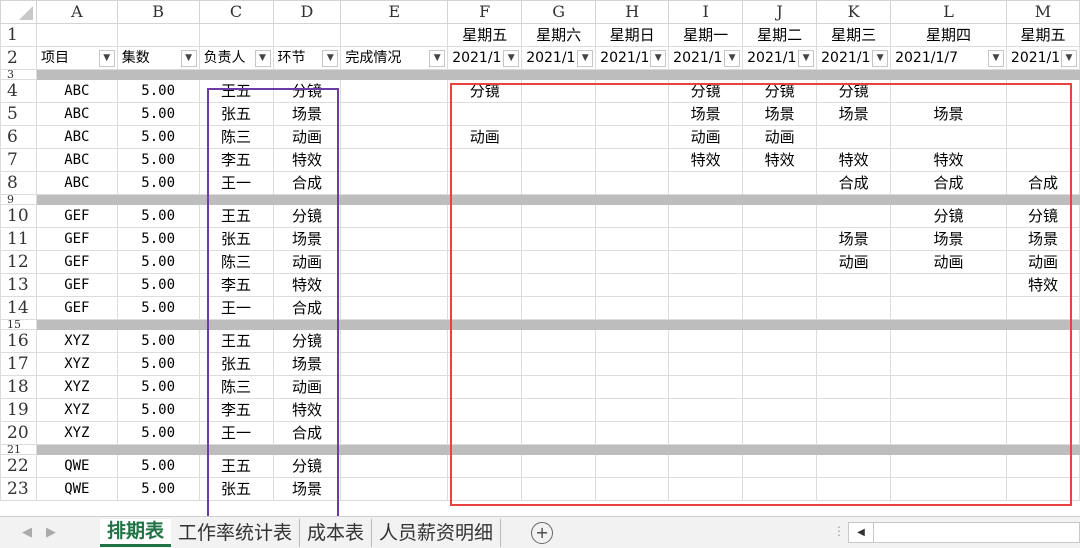 This screenshot has height=548, width=1080. I want to click on cell-E19, so click(394, 410).